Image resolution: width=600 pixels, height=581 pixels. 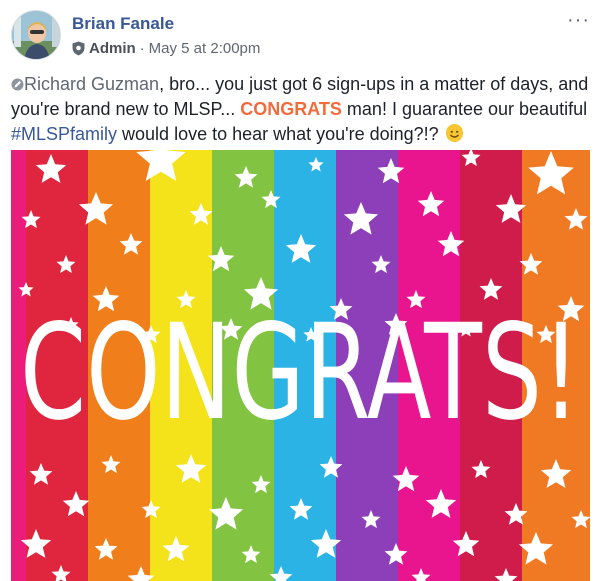 I want to click on post-text-part3: would love to hear what you're doing?!?, so click(x=280, y=134).